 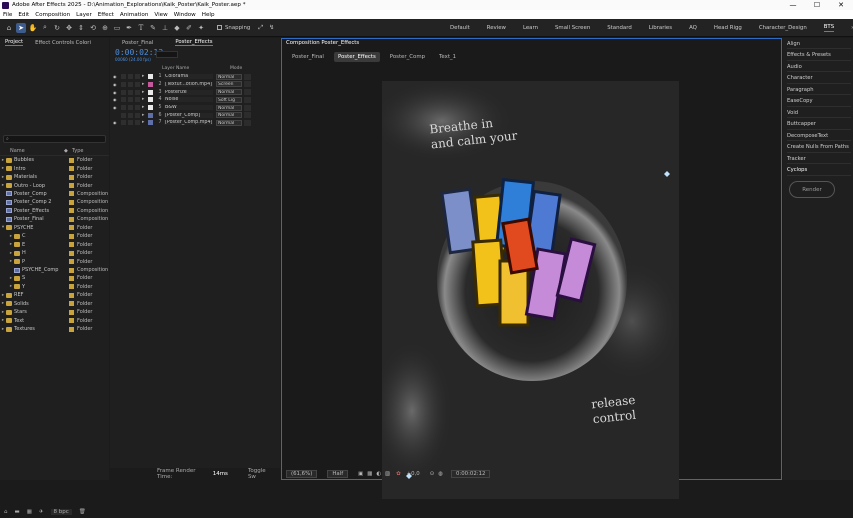 I want to click on layer-name: Colorama, so click(x=188, y=77).